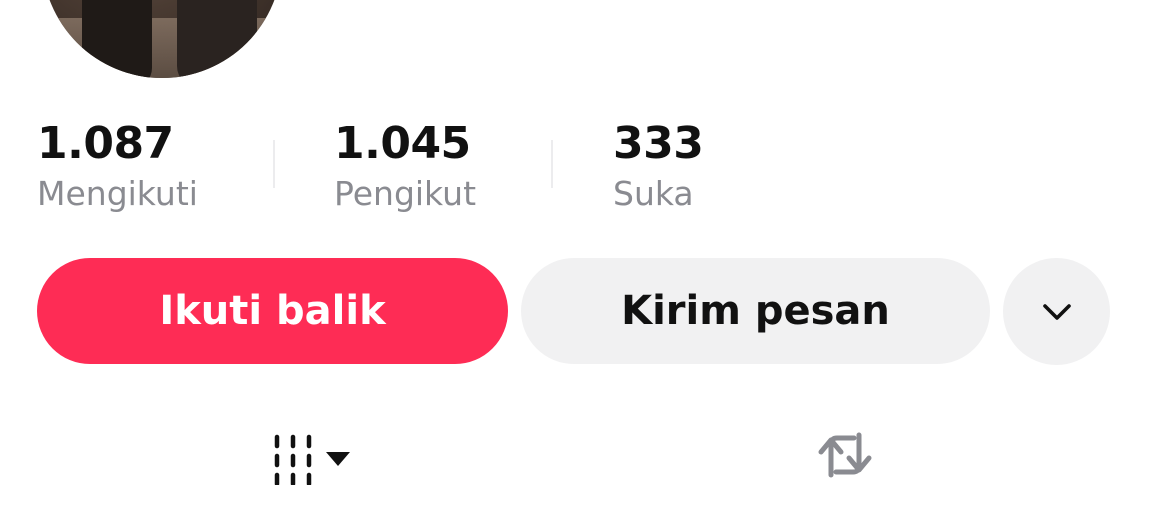 This screenshot has width=1156, height=509. I want to click on stat-followers-label: Pengikut, so click(405, 193).